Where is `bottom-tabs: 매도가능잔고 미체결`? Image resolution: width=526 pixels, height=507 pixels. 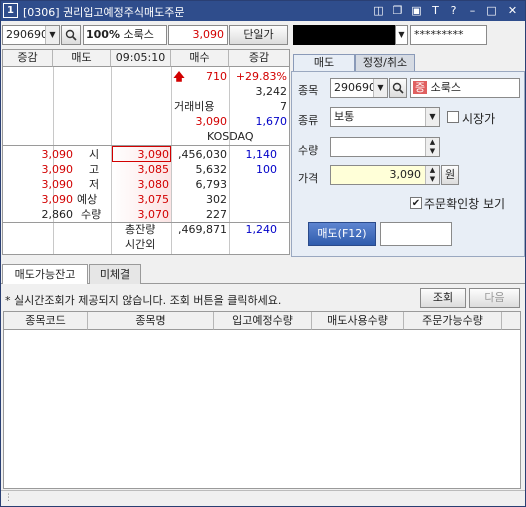 bottom-tabs: 매도가능잔고 미체결 is located at coordinates (263, 274).